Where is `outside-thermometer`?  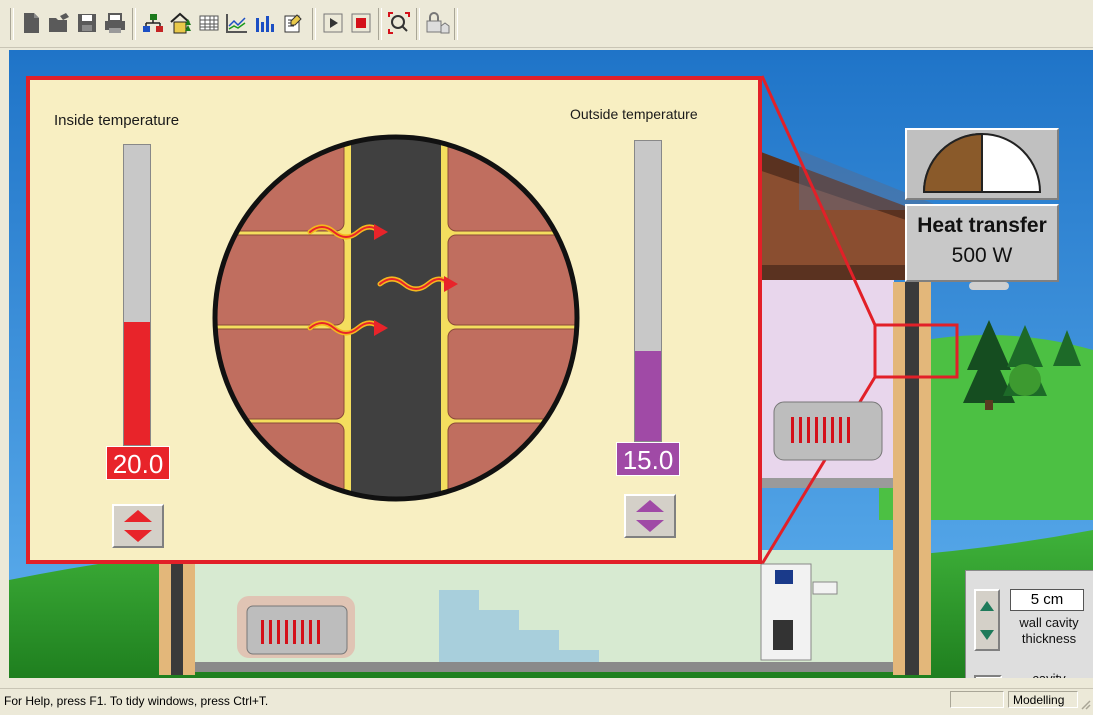
outside-thermometer is located at coordinates (648, 291).